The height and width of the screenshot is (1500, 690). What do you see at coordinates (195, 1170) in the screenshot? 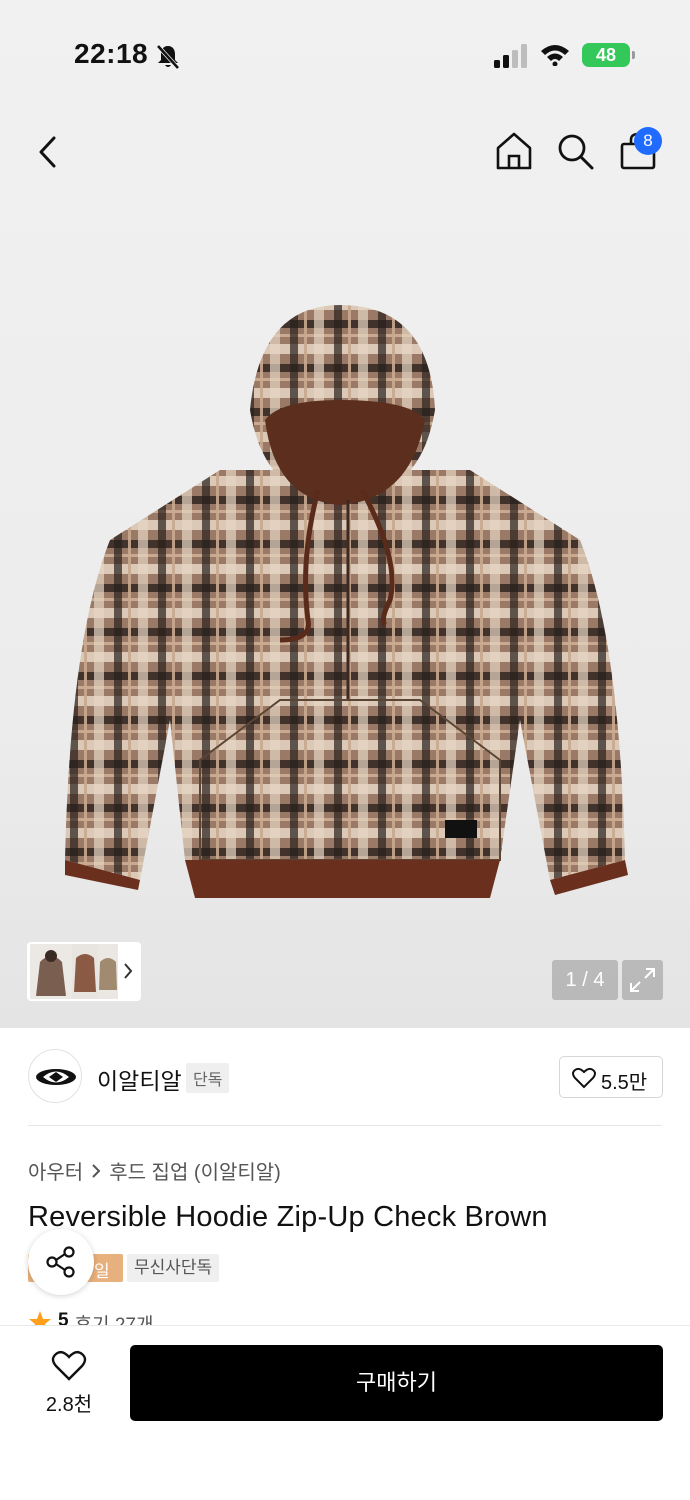
I see `breadcrumb-subcategory: 후드 집업 (이알티알)` at bounding box center [195, 1170].